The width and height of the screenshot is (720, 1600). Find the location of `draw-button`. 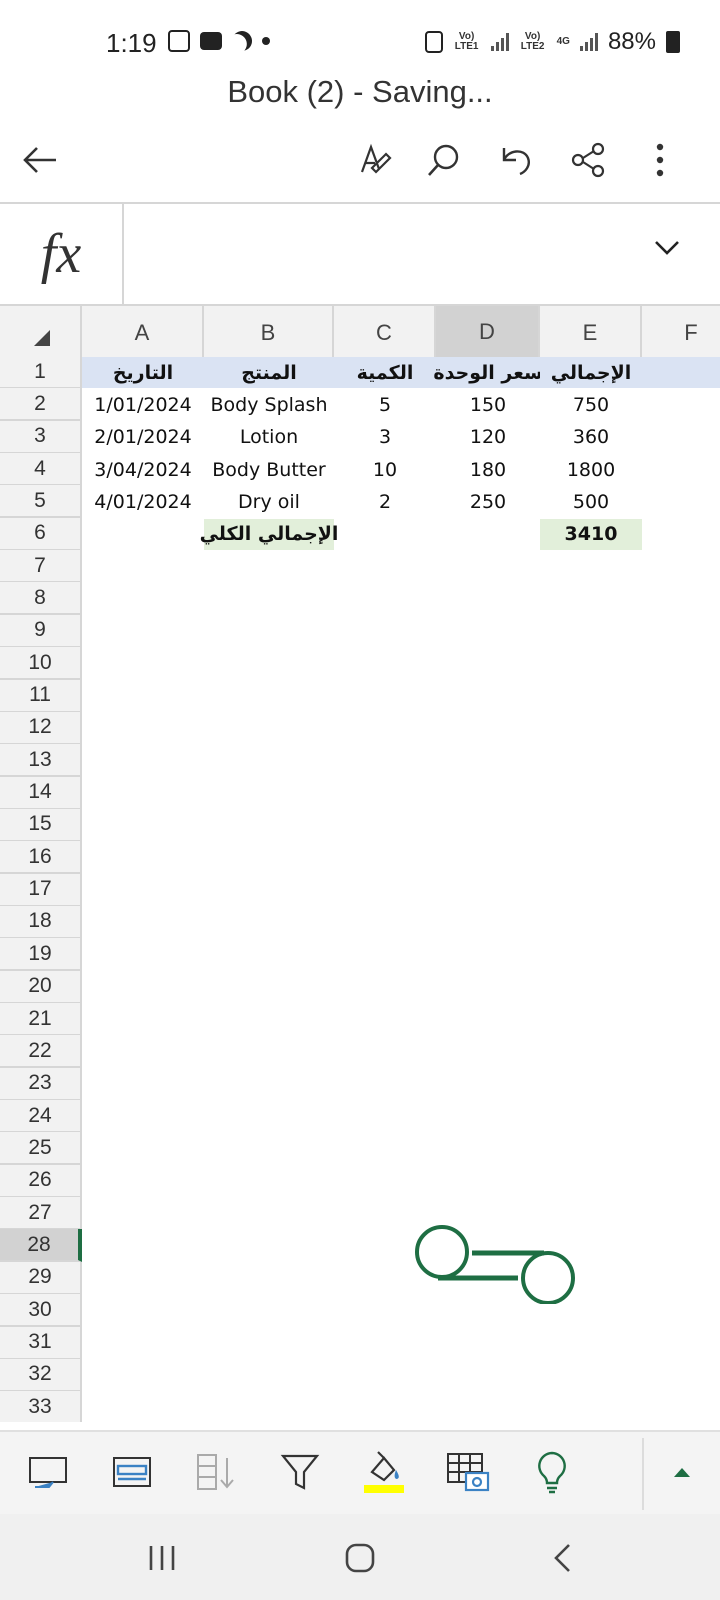

draw-button is located at coordinates (376, 160).